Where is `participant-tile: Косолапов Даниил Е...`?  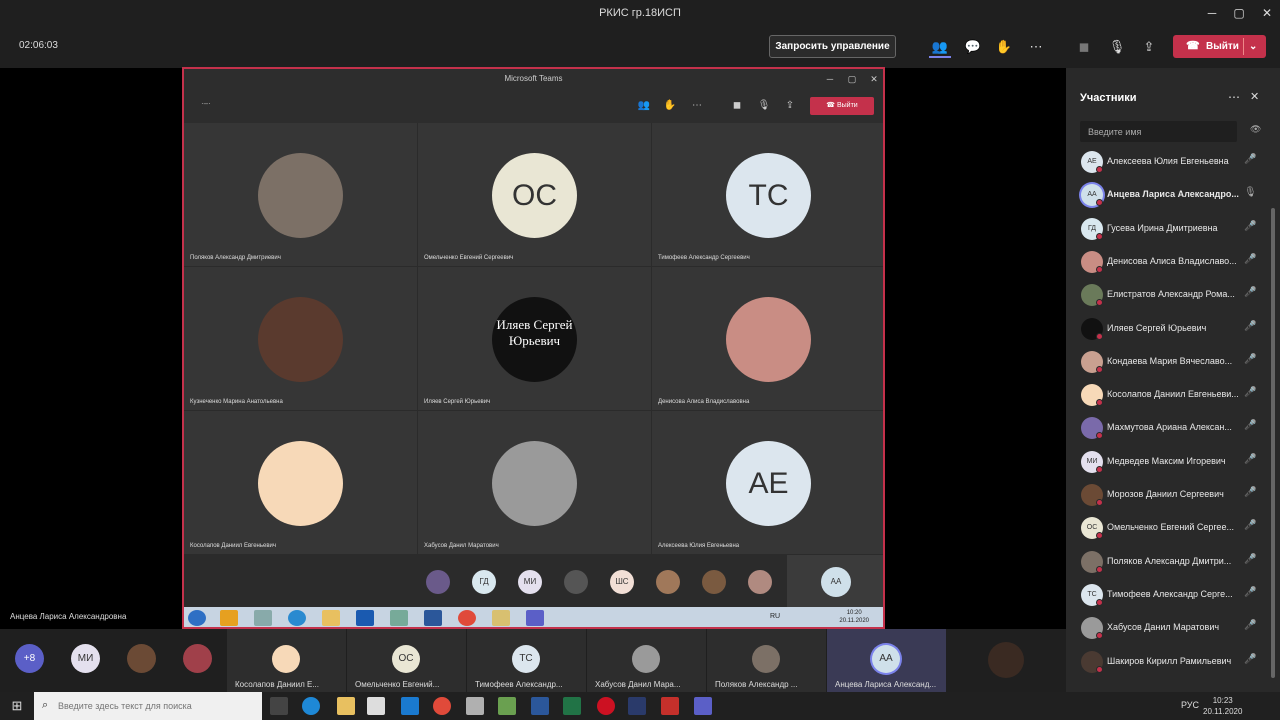
participant-tile: Косолапов Даниил Е... is located at coordinates (286, 660).